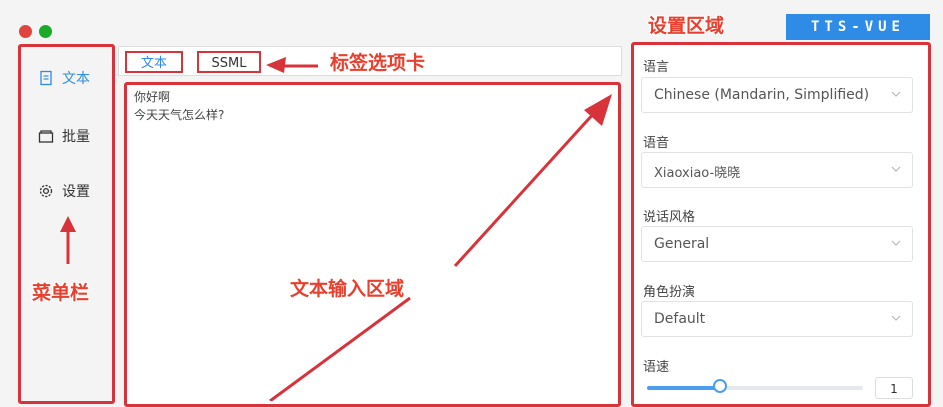 This screenshot has height=407, width=943. I want to click on sidebar: 文本 批量 设置 菜单栏, so click(66, 224).